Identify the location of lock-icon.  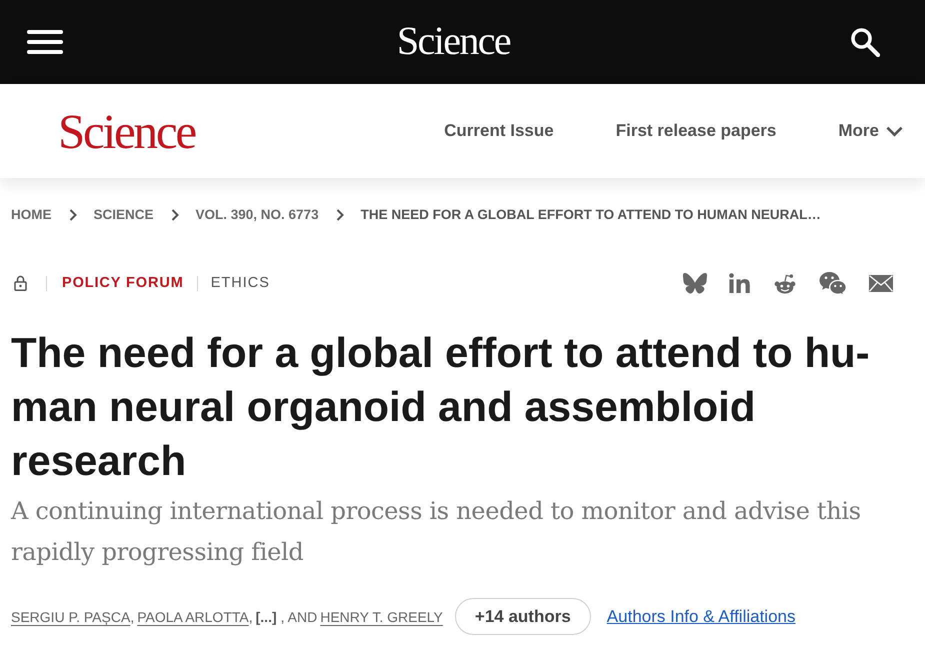
(20, 283).